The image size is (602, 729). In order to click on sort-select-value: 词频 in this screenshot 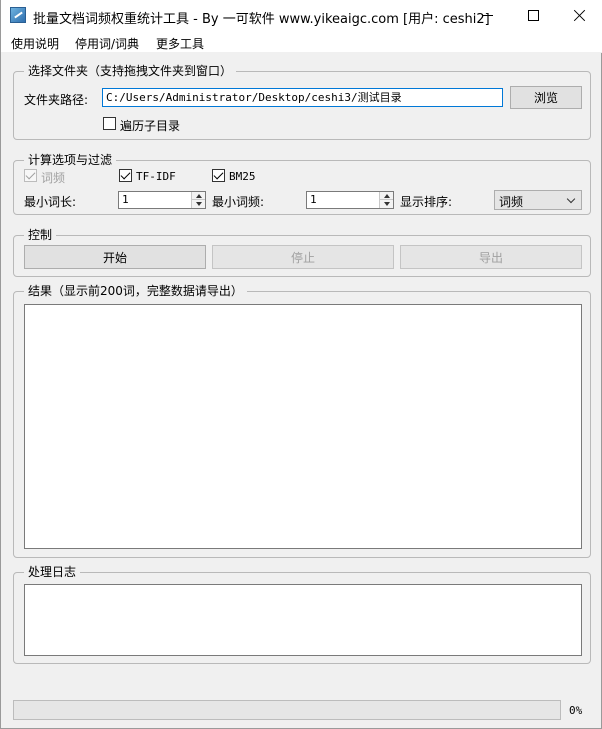, I will do `click(511, 202)`.